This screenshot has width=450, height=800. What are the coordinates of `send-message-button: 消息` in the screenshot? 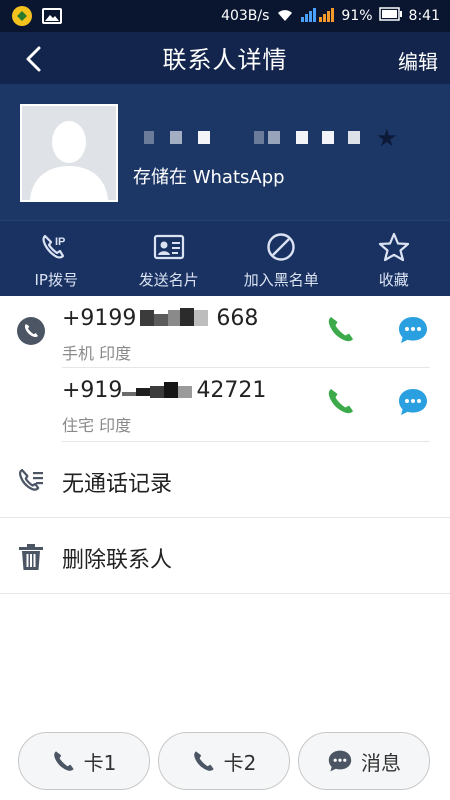 It's located at (364, 761).